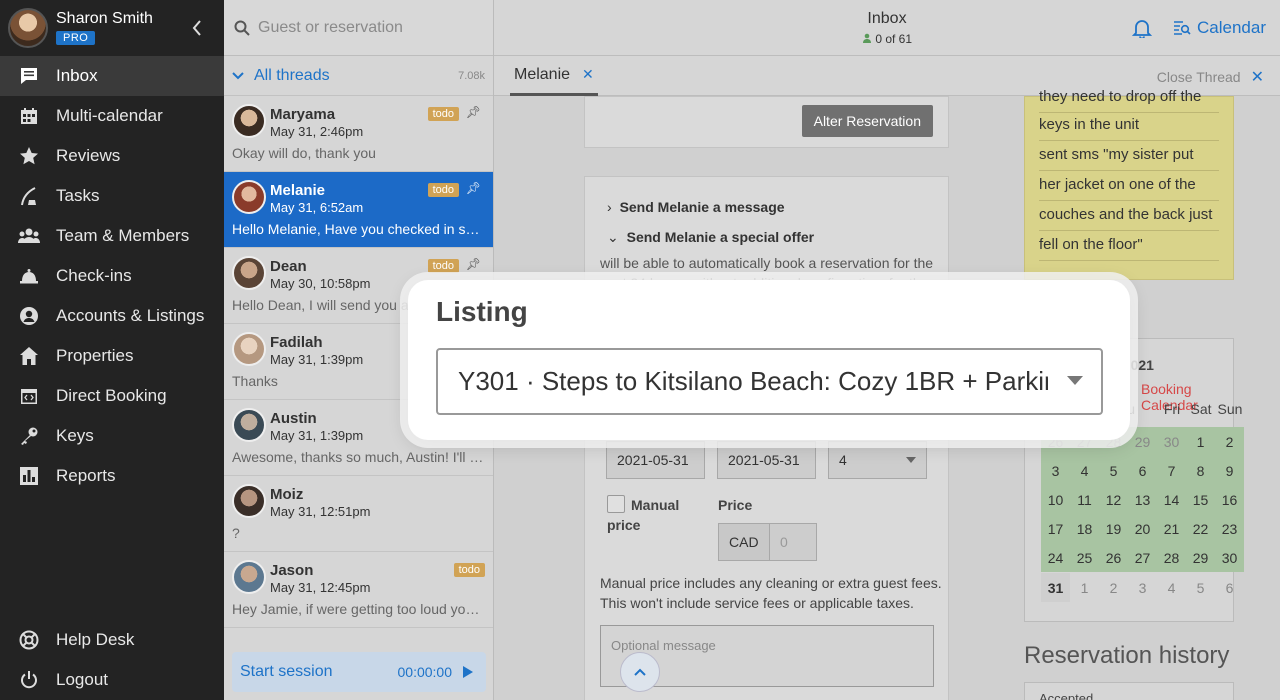 The width and height of the screenshot is (1280, 700). I want to click on calendar-day: 23, so click(1229, 528).